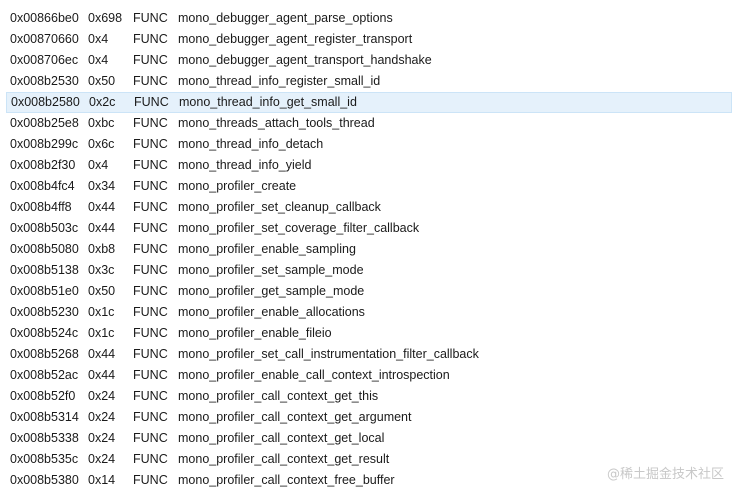 This screenshot has width=732, height=491. I want to click on function-name-cell: mono_profiler_enable_allocations, so click(271, 312).